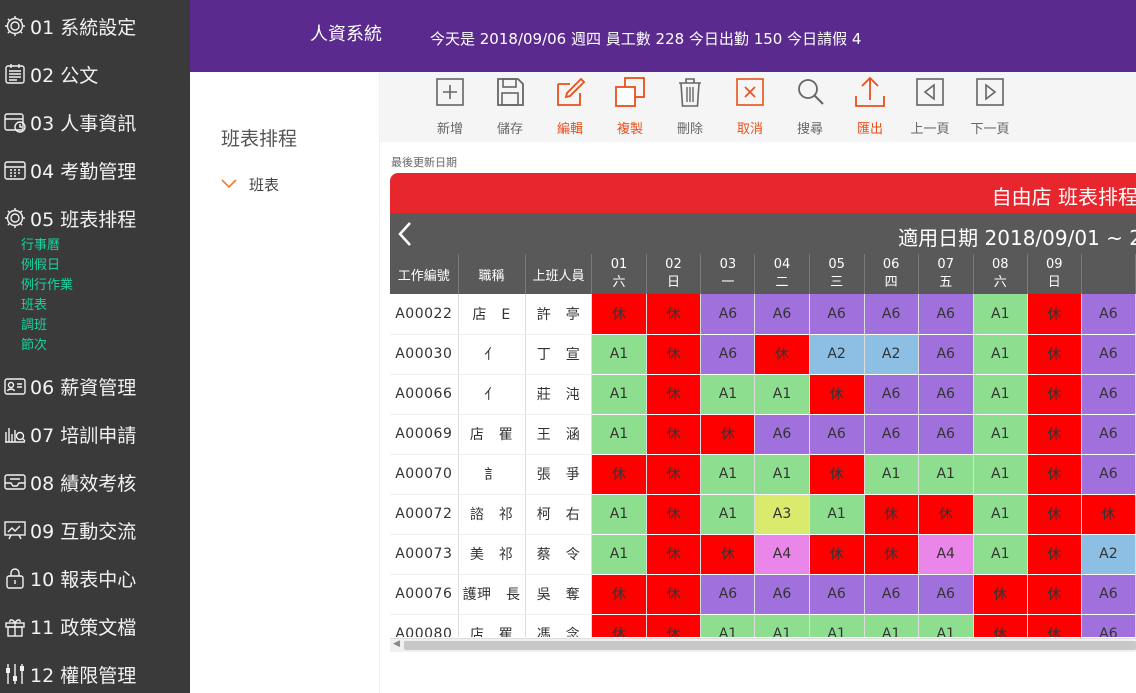 This screenshot has height=693, width=1136. Describe the element at coordinates (930, 106) in the screenshot. I see `prev-page-button: 上一頁` at that location.